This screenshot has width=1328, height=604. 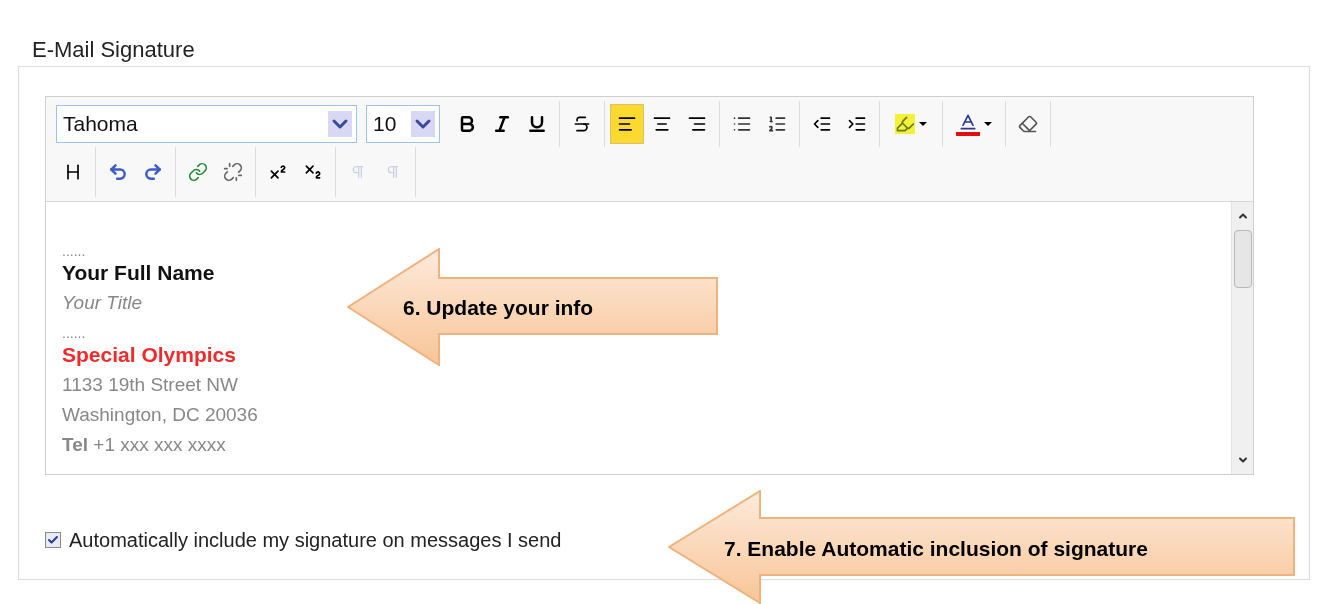 I want to click on size-select: 10, so click(x=403, y=124).